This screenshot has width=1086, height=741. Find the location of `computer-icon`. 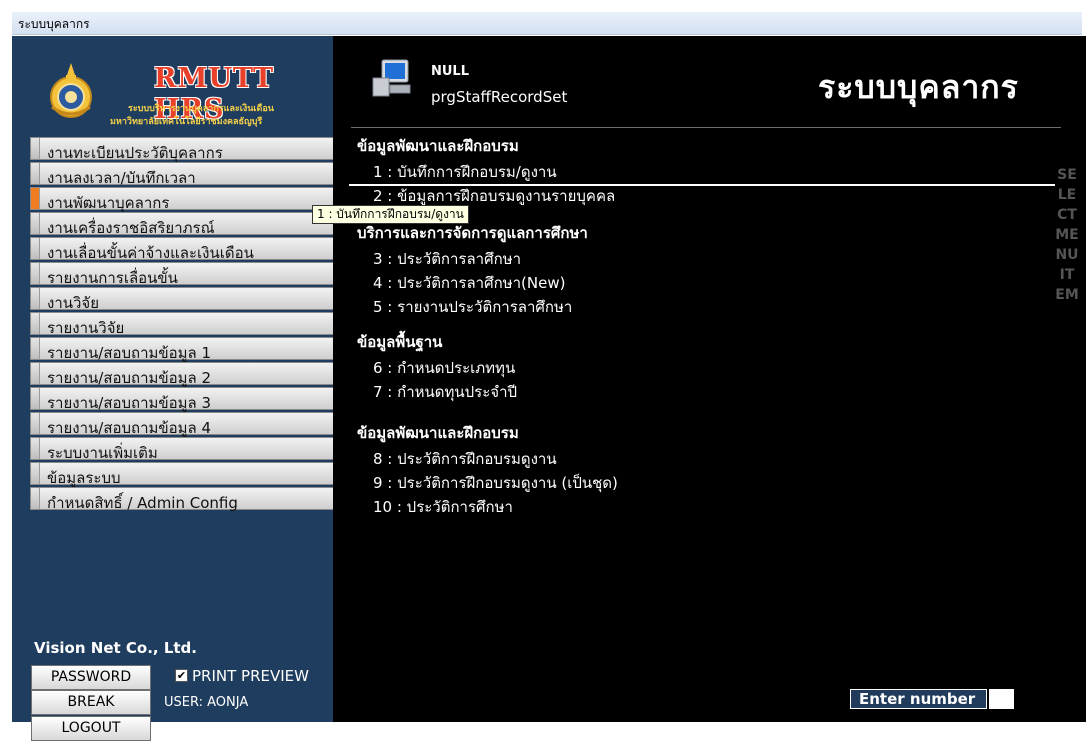

computer-icon is located at coordinates (391, 78).